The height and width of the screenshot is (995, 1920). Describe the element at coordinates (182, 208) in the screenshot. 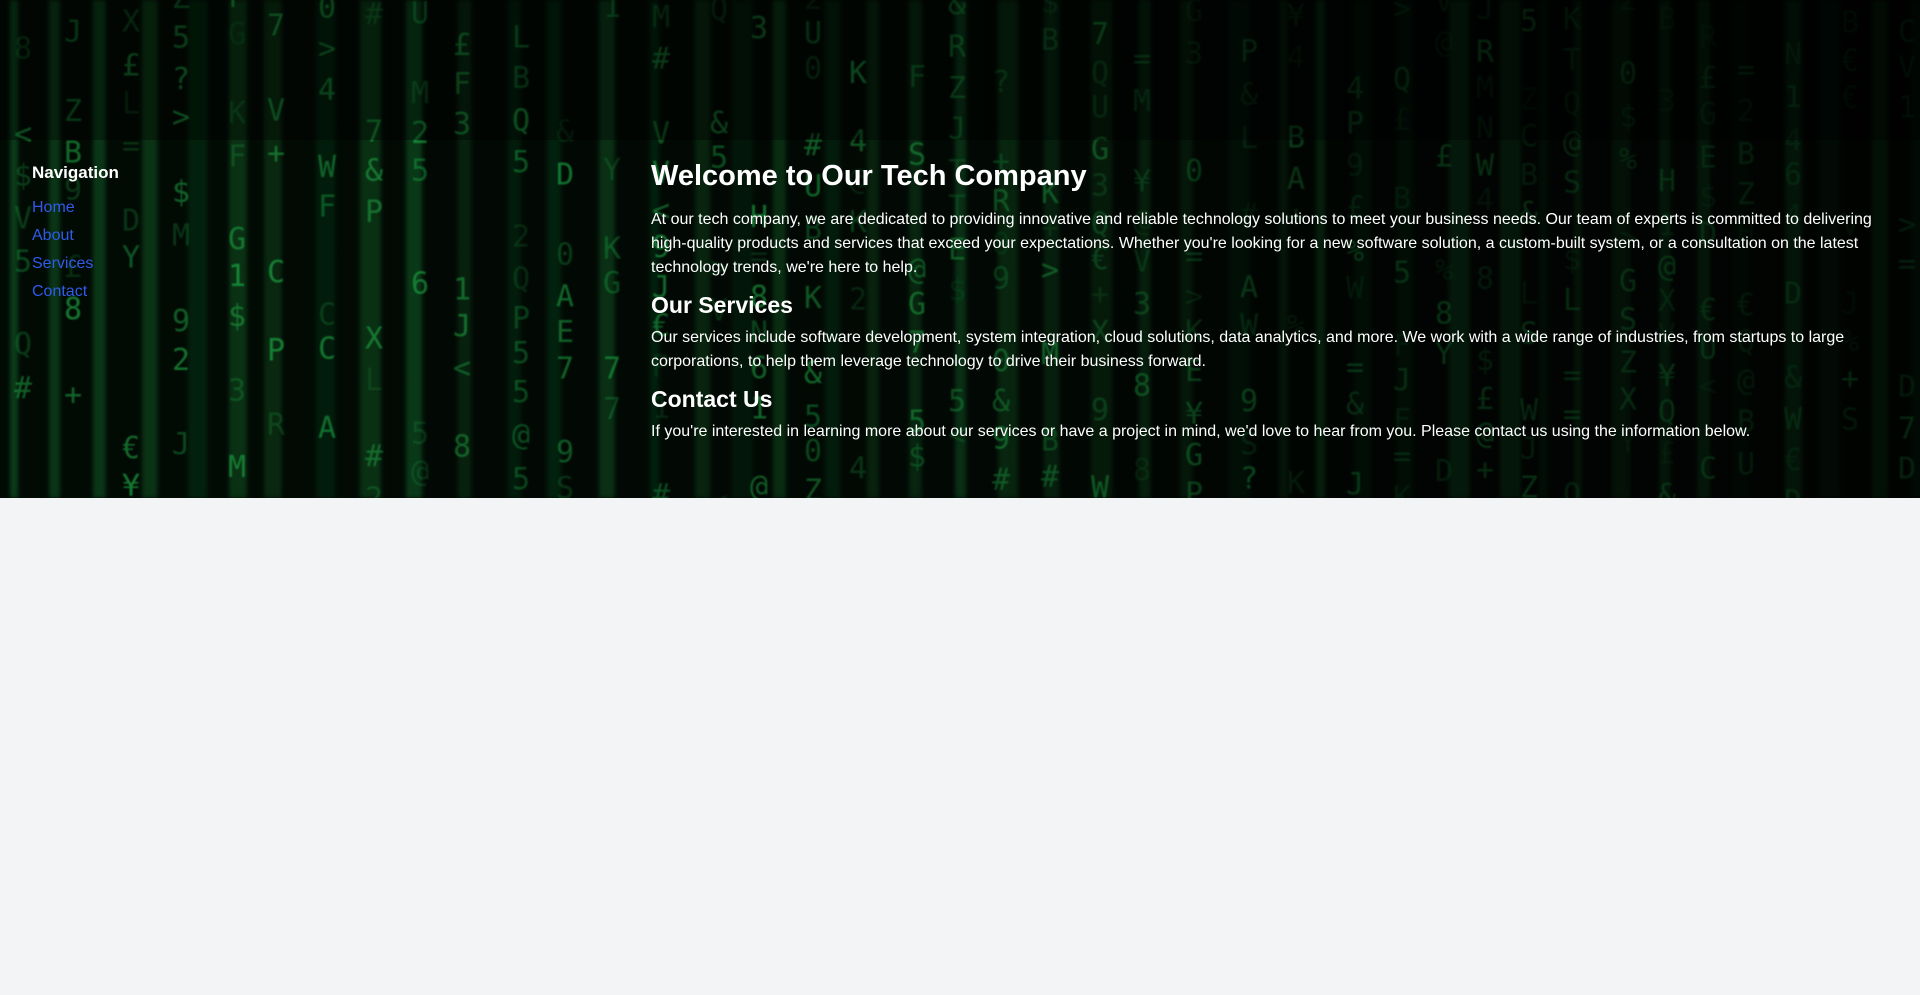

I see `nav-item-home: Home` at that location.